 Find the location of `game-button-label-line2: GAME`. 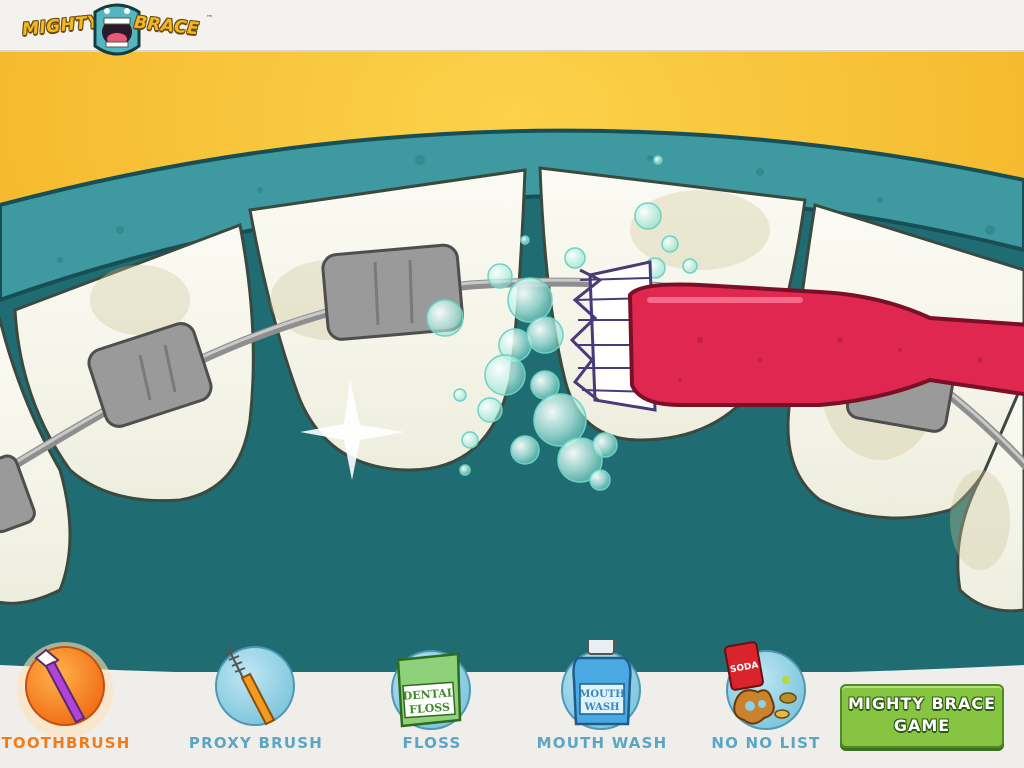

game-button-label-line2: GAME is located at coordinates (922, 725).